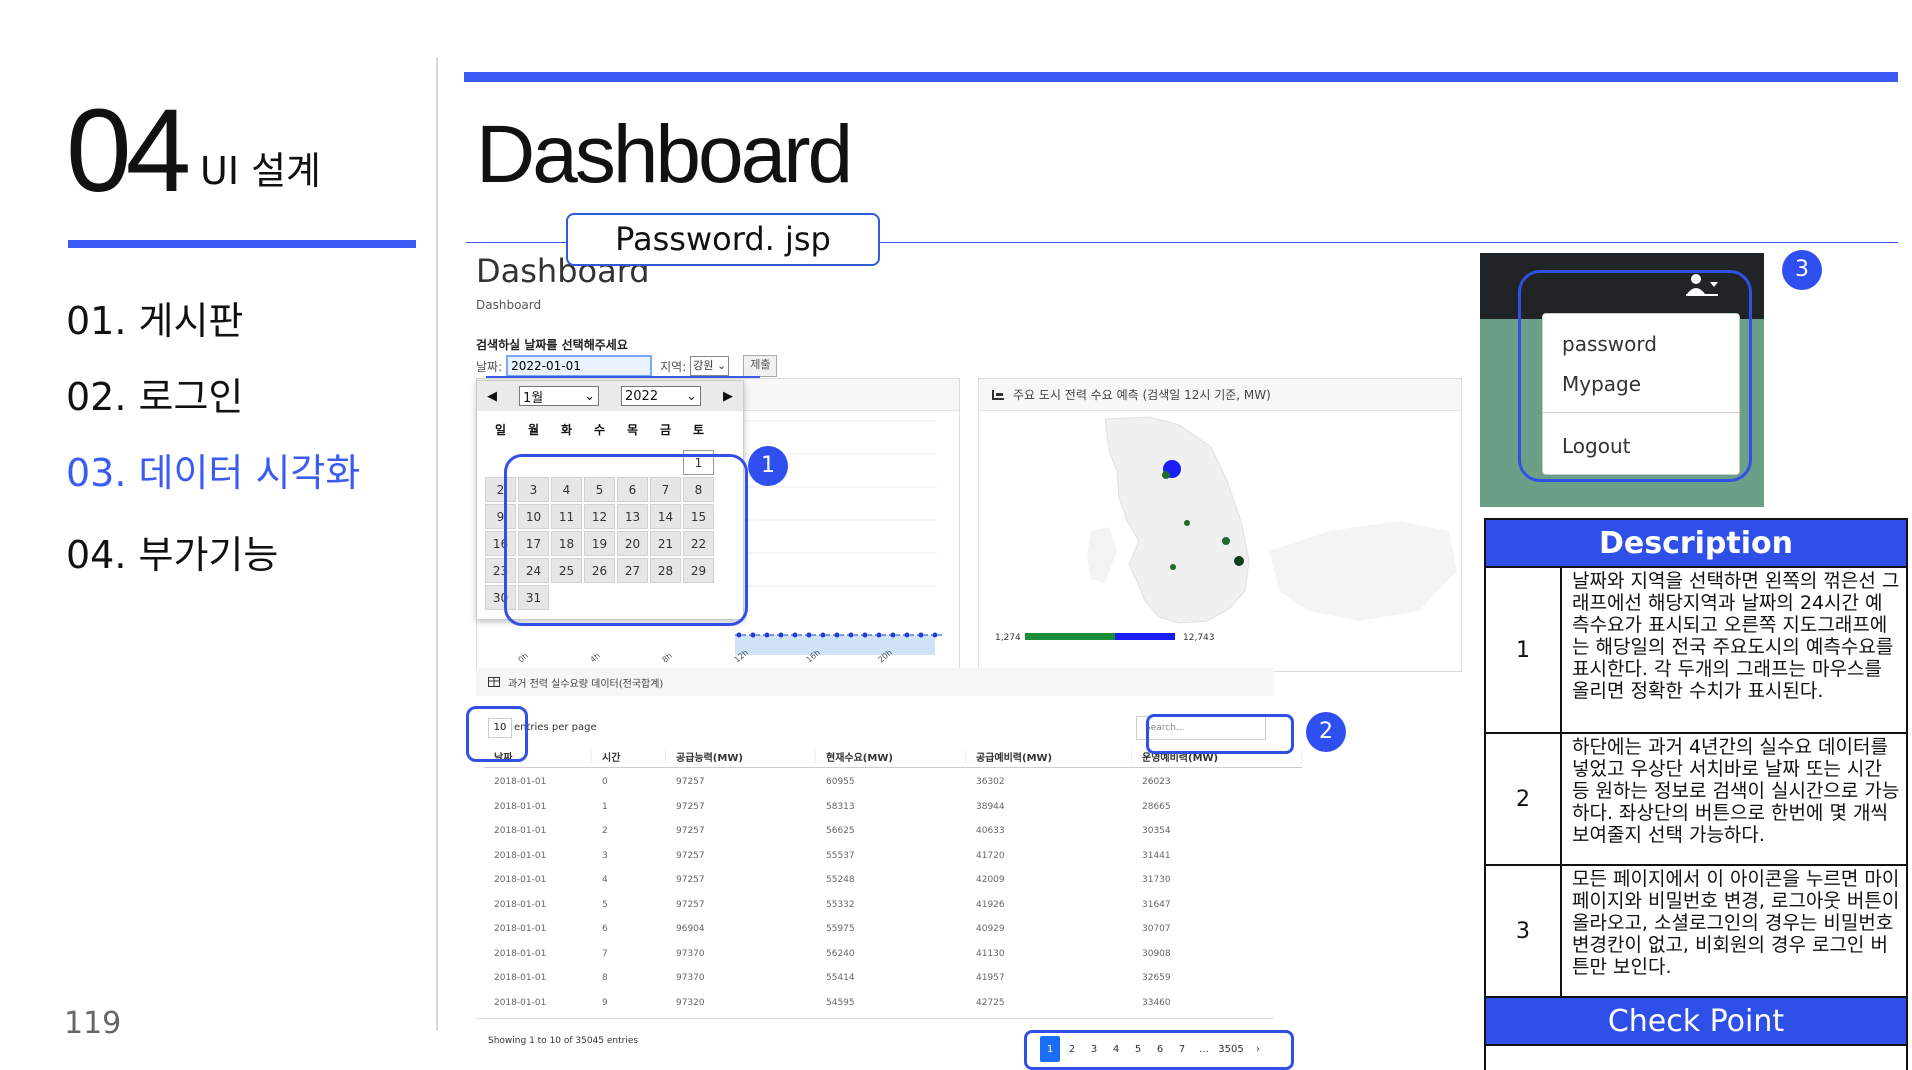 The height and width of the screenshot is (1070, 1912). I want to click on table-icon, so click(494, 682).